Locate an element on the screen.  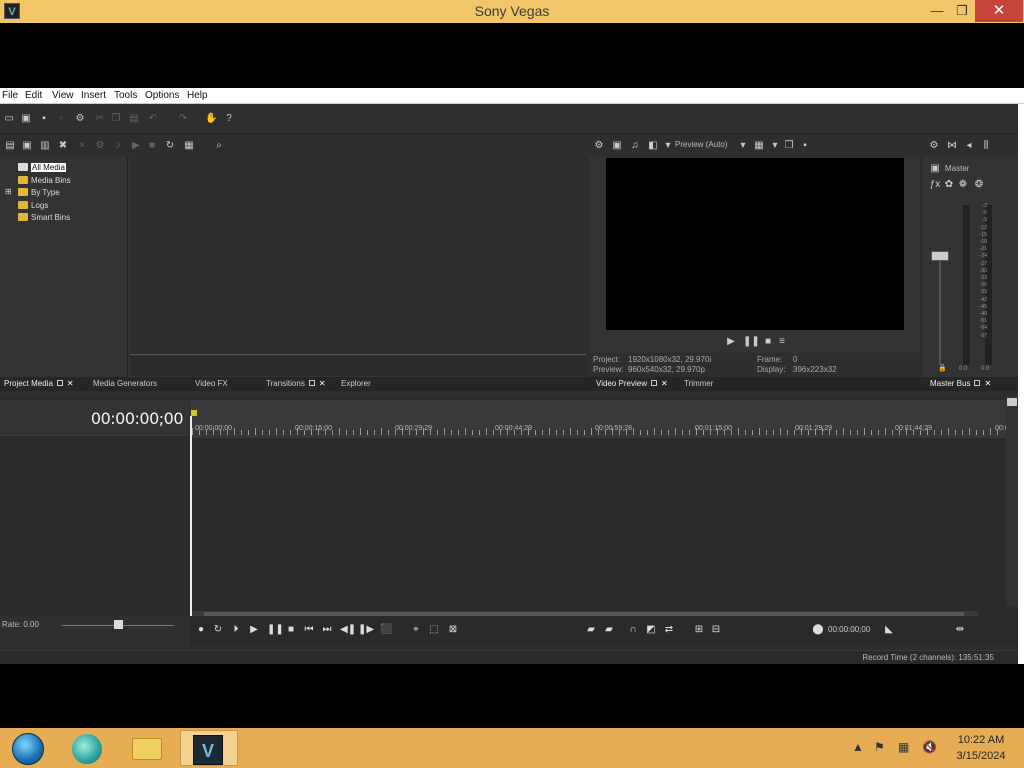
solo-icon: ❁ is located at coordinates (963, 185).